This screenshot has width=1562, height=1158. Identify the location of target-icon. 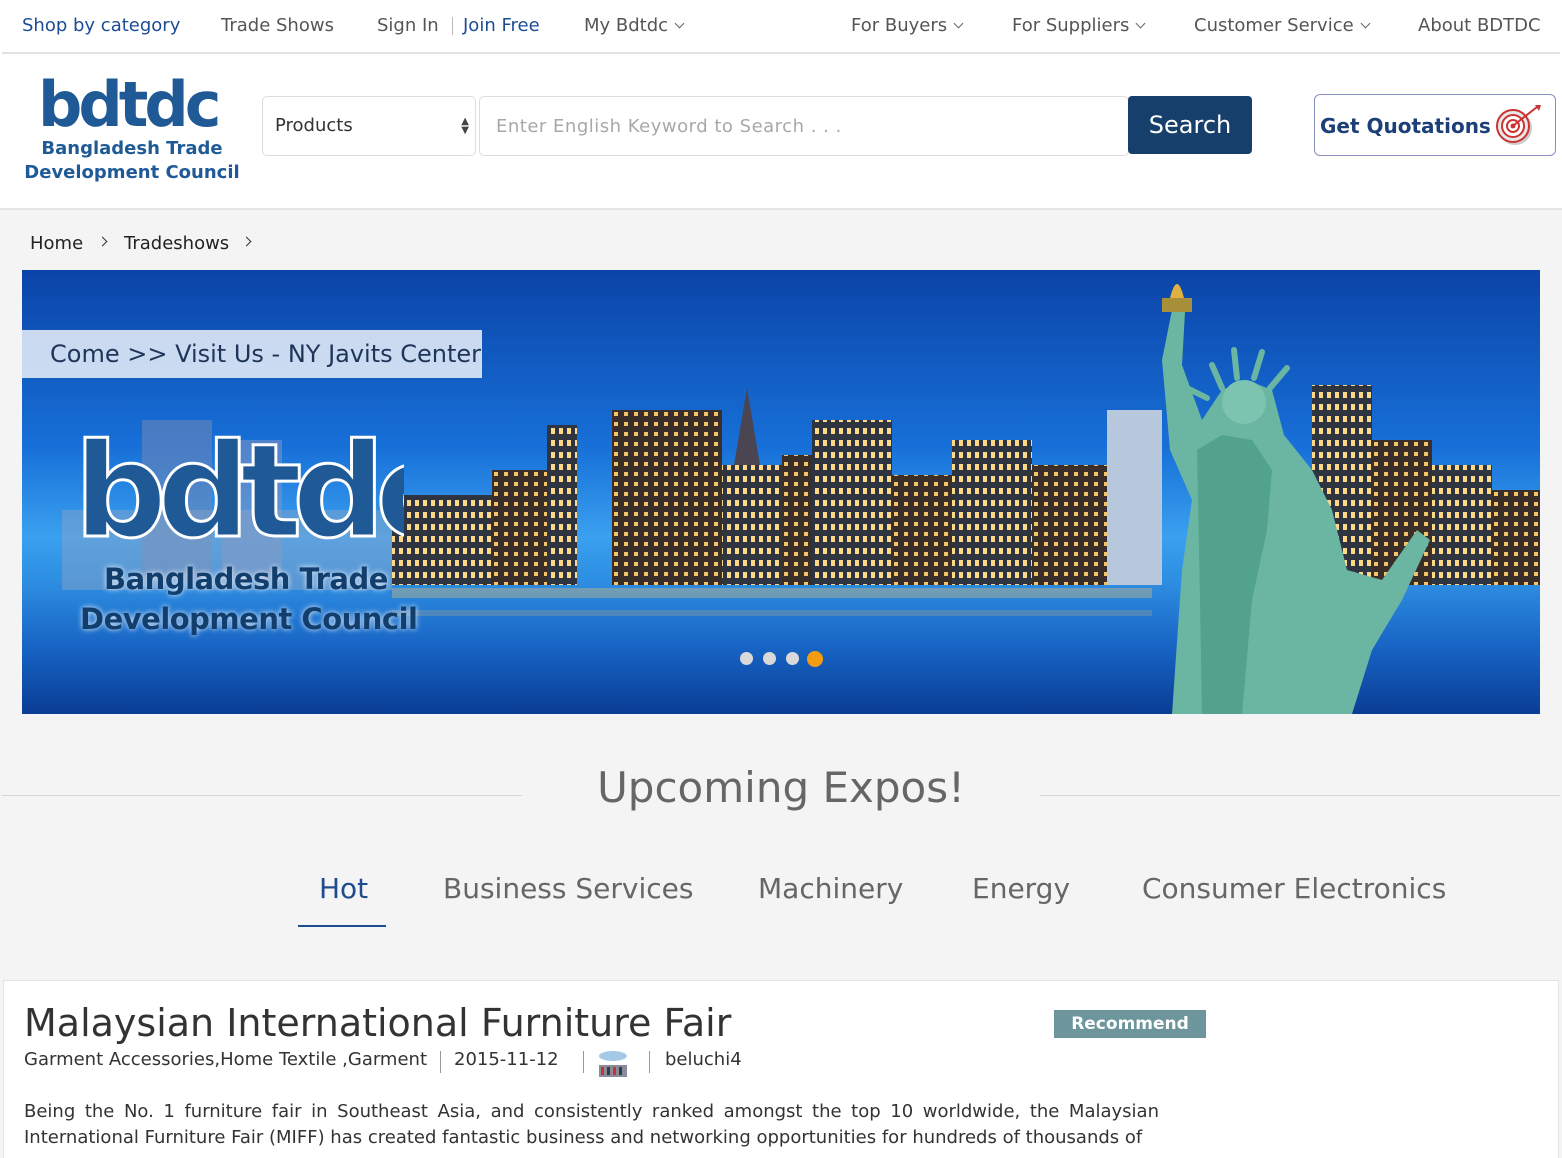
(1518, 125).